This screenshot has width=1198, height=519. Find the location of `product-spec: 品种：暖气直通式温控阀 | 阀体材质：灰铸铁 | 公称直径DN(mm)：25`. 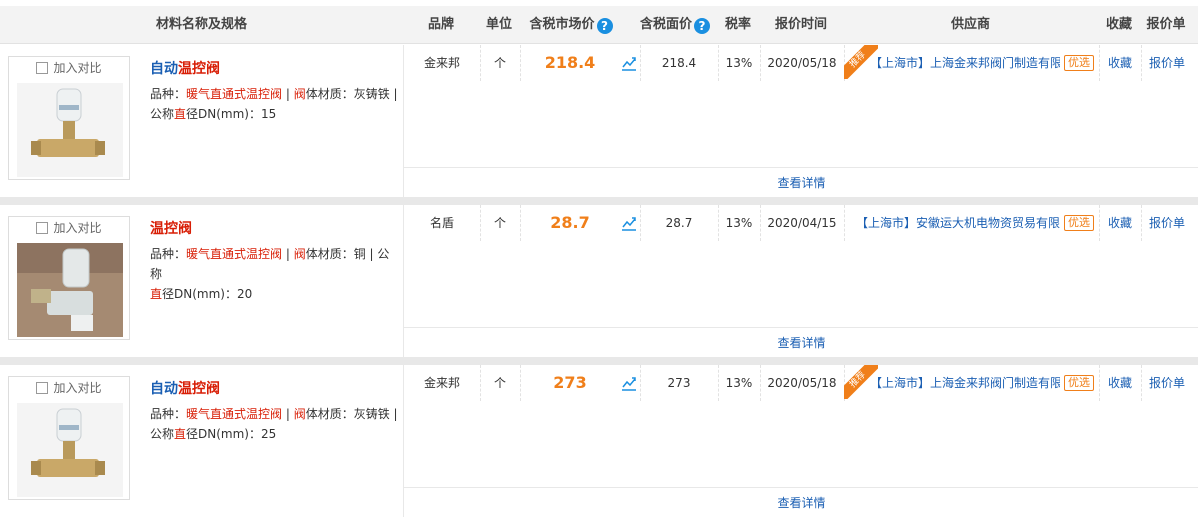

product-spec: 品种：暖气直通式温控阀 | 阀体材质：灰铸铁 | 公称直径DN(mm)：25 is located at coordinates (275, 424).